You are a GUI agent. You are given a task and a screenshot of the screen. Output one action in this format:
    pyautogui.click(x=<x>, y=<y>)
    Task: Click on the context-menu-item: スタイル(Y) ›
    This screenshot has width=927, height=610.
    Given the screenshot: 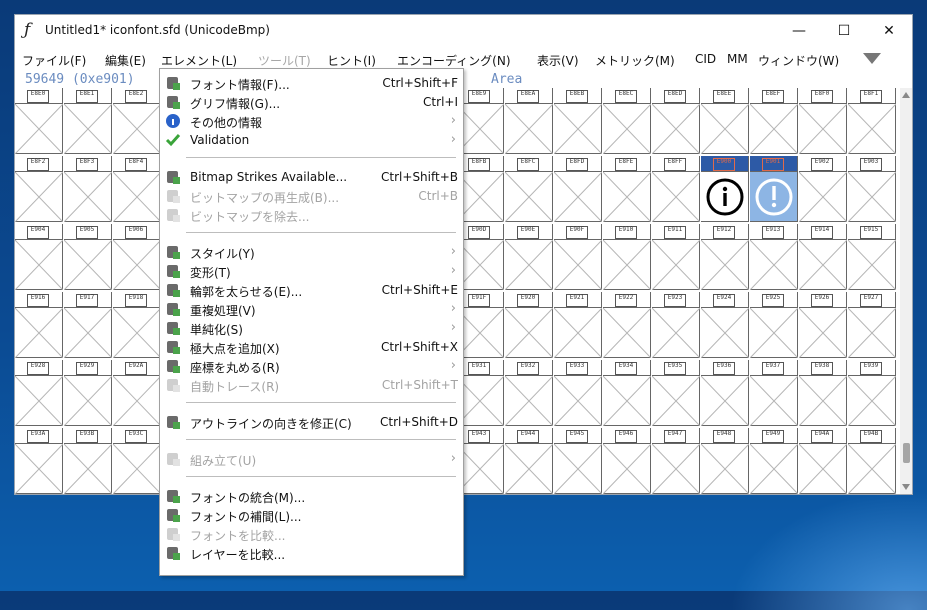 What is the action you would take?
    pyautogui.click(x=311, y=252)
    